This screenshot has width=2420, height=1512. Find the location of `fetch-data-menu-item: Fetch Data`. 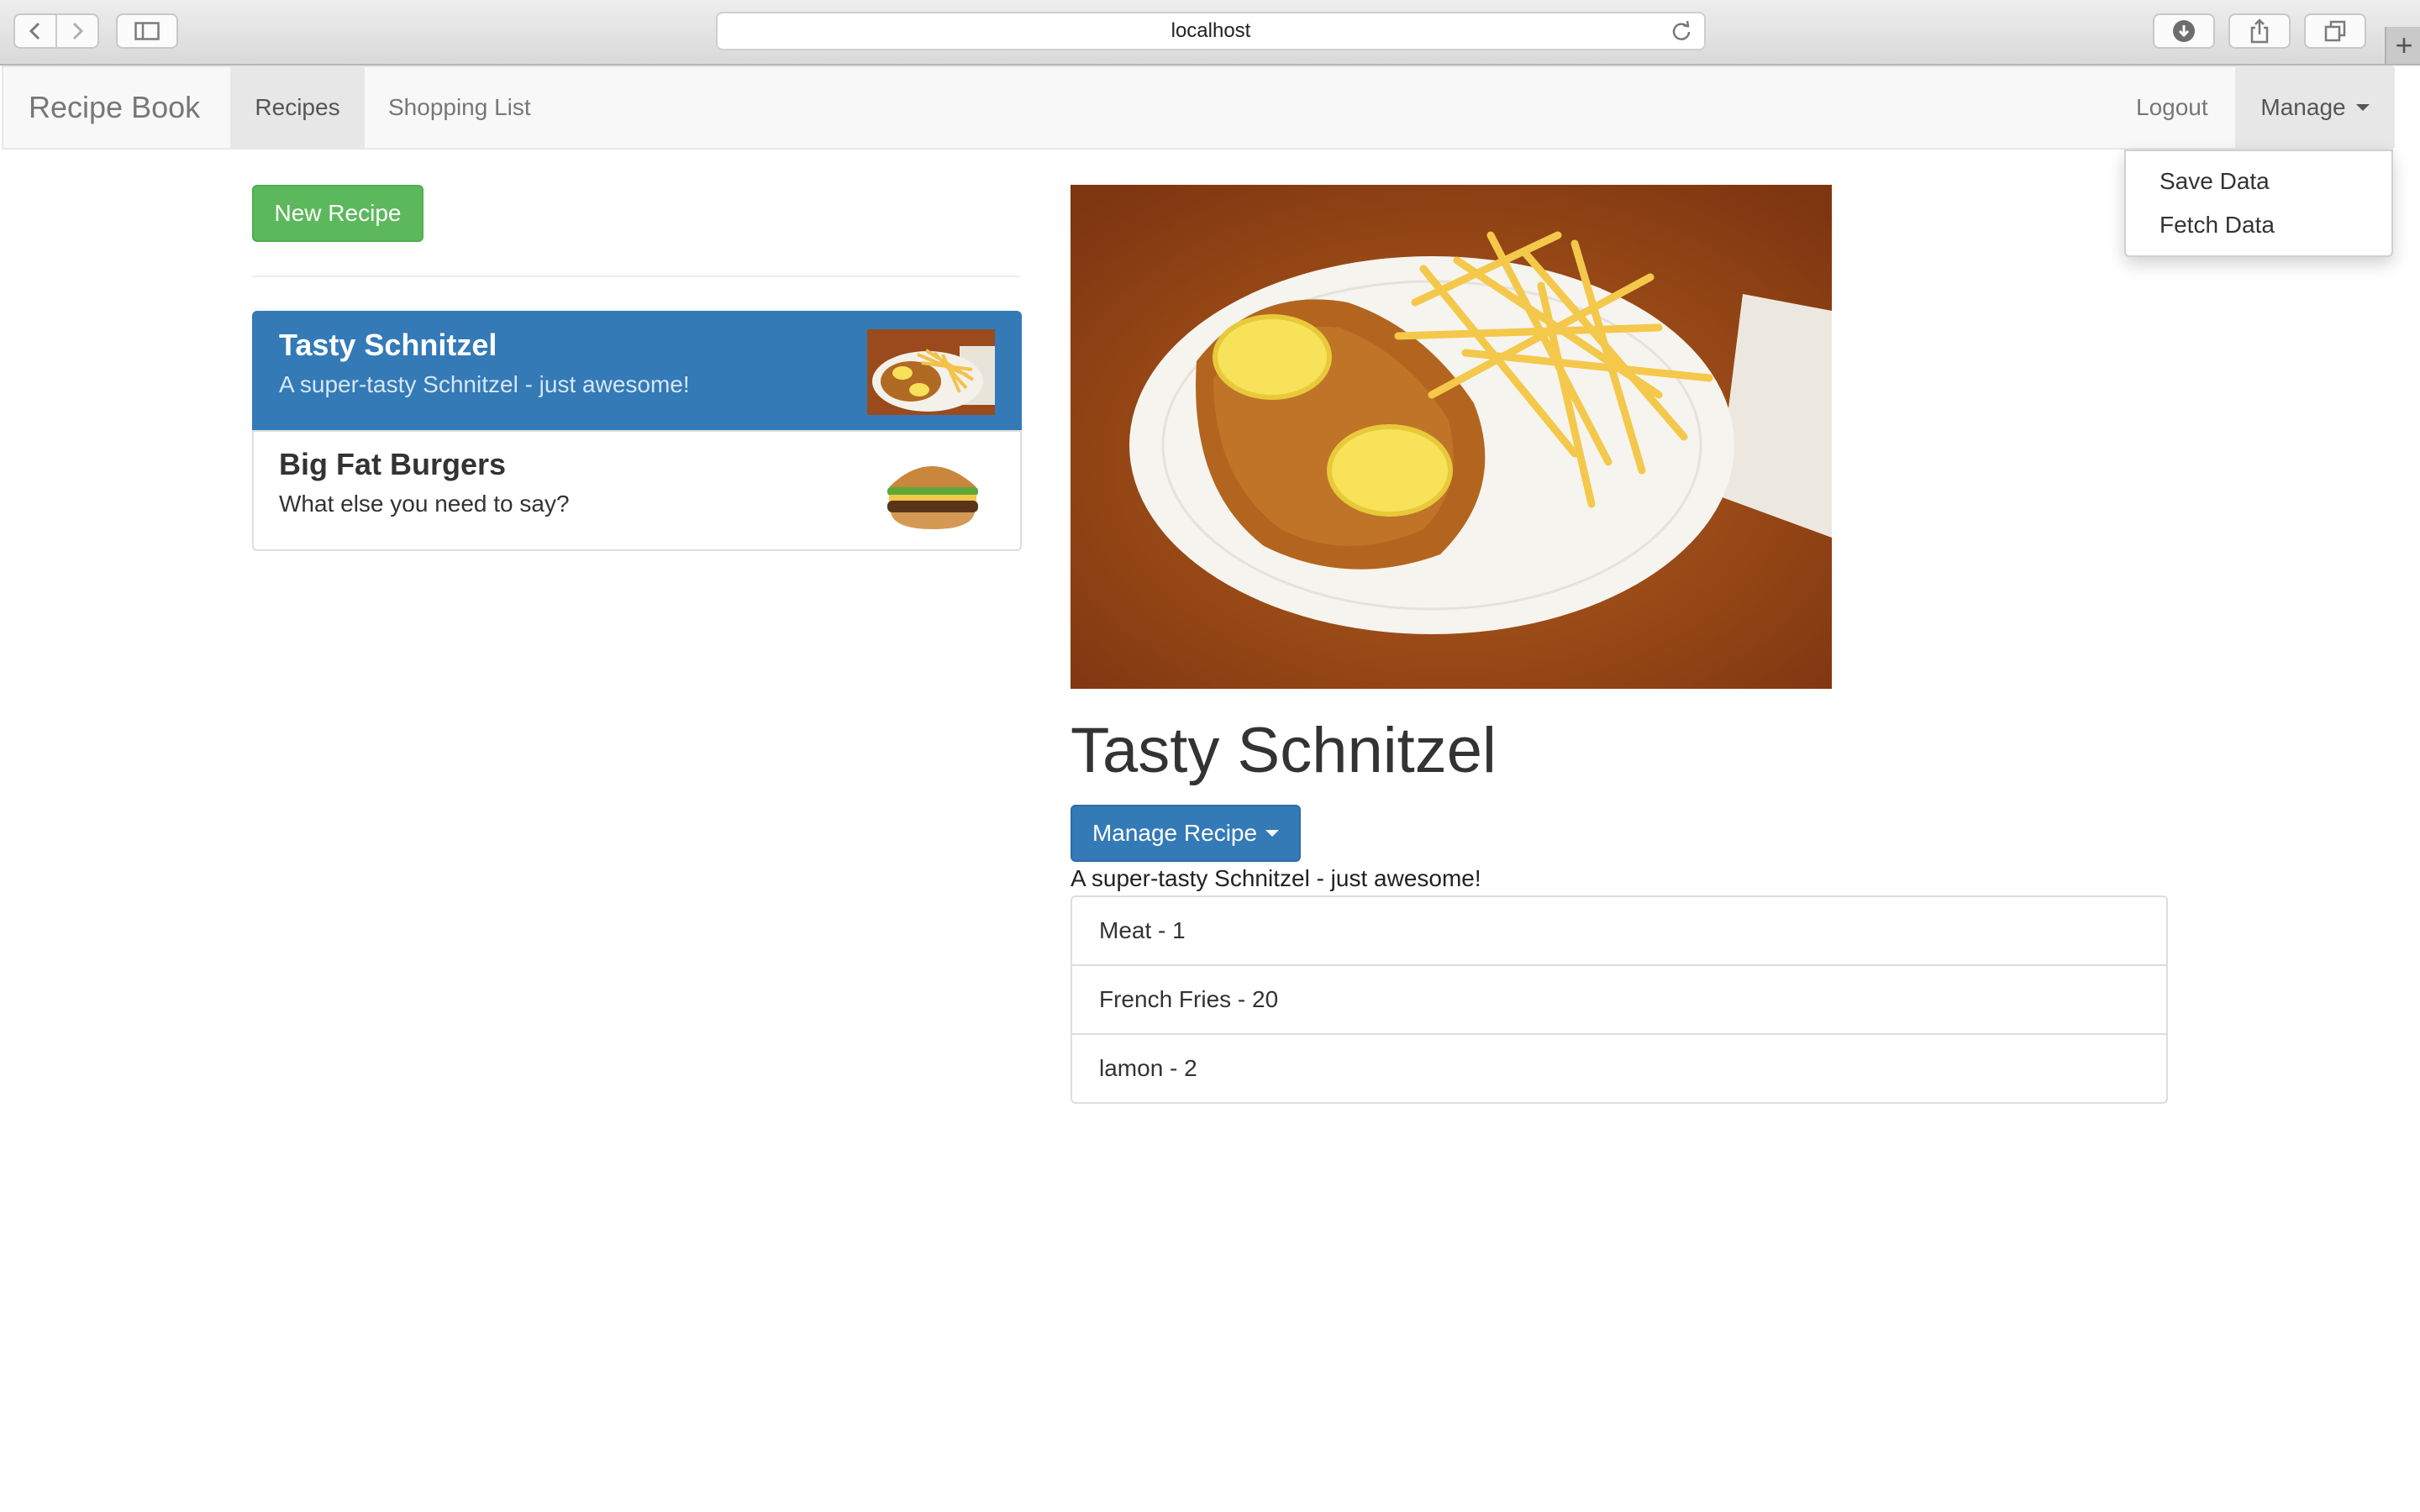

fetch-data-menu-item: Fetch Data is located at coordinates (2217, 225).